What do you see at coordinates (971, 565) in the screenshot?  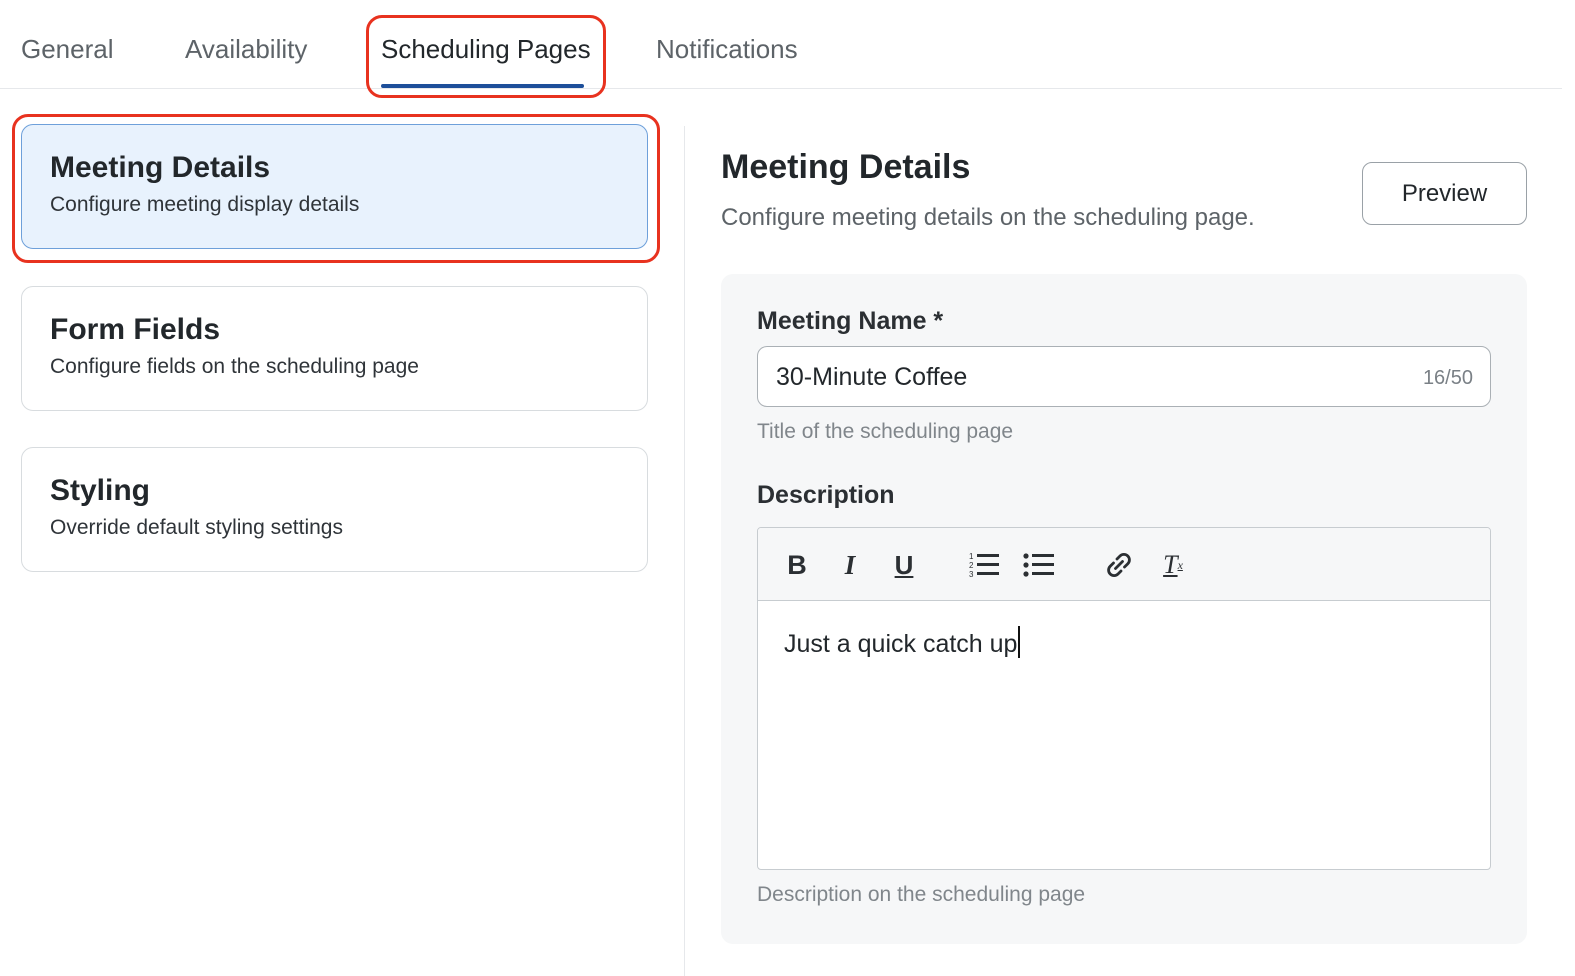 I see `svg-text: 2` at bounding box center [971, 565].